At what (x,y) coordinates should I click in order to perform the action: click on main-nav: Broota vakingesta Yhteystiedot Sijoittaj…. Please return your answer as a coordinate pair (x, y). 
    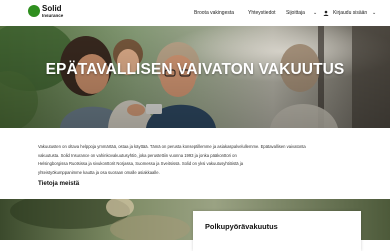
    Looking at the image, I should click on (195, 14).